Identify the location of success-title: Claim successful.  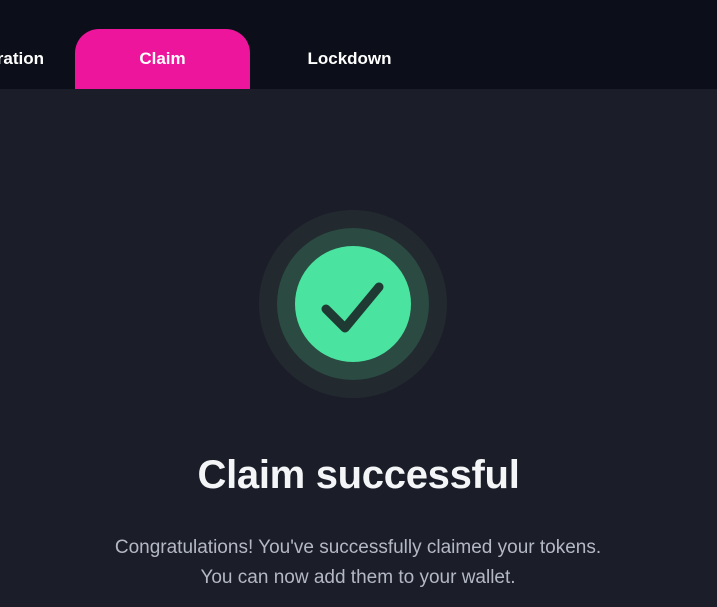
(358, 475).